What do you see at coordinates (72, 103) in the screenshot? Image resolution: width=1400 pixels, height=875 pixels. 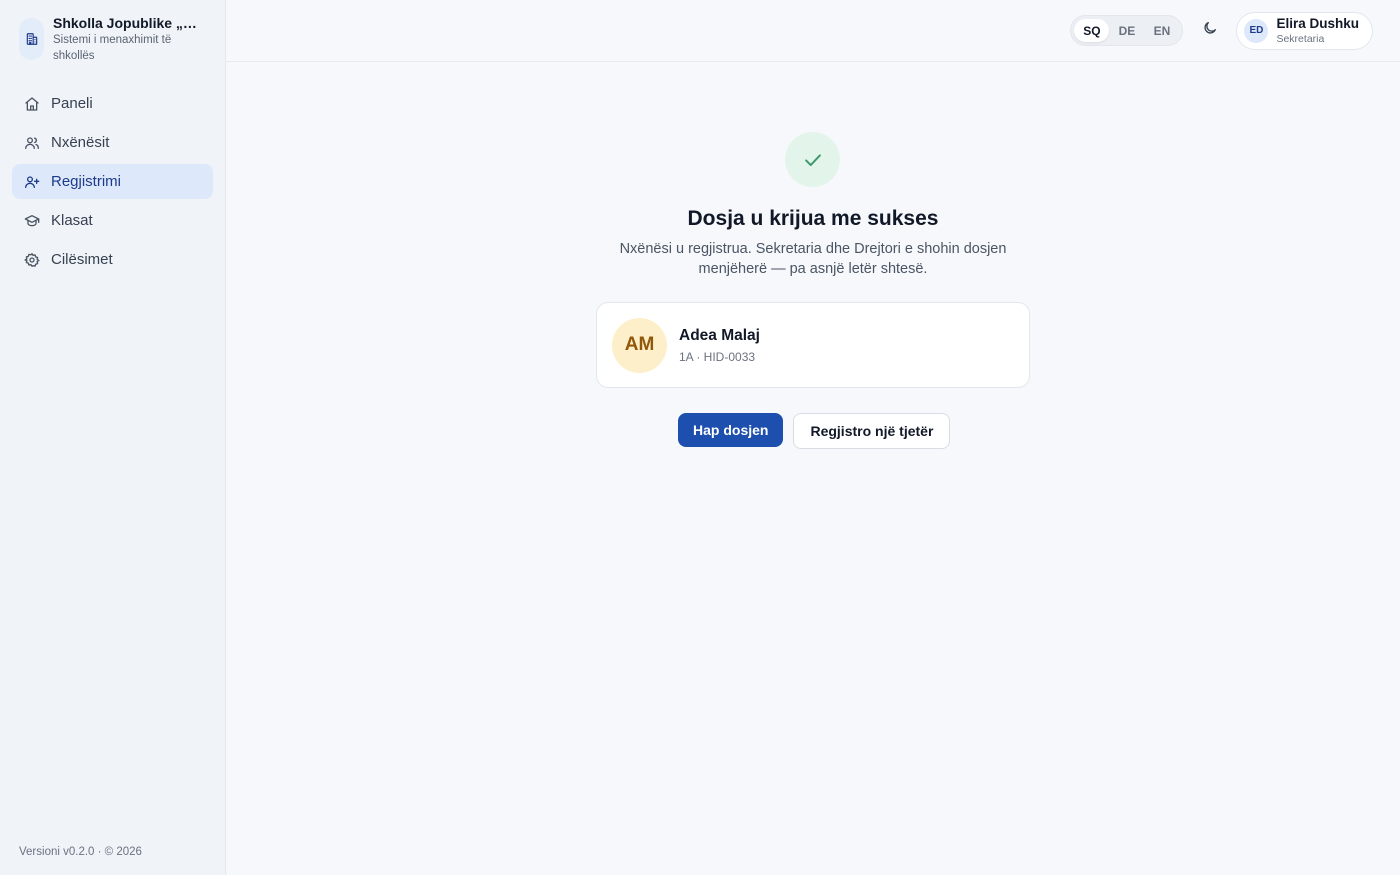 I see `sidebar-item-label: Paneli` at bounding box center [72, 103].